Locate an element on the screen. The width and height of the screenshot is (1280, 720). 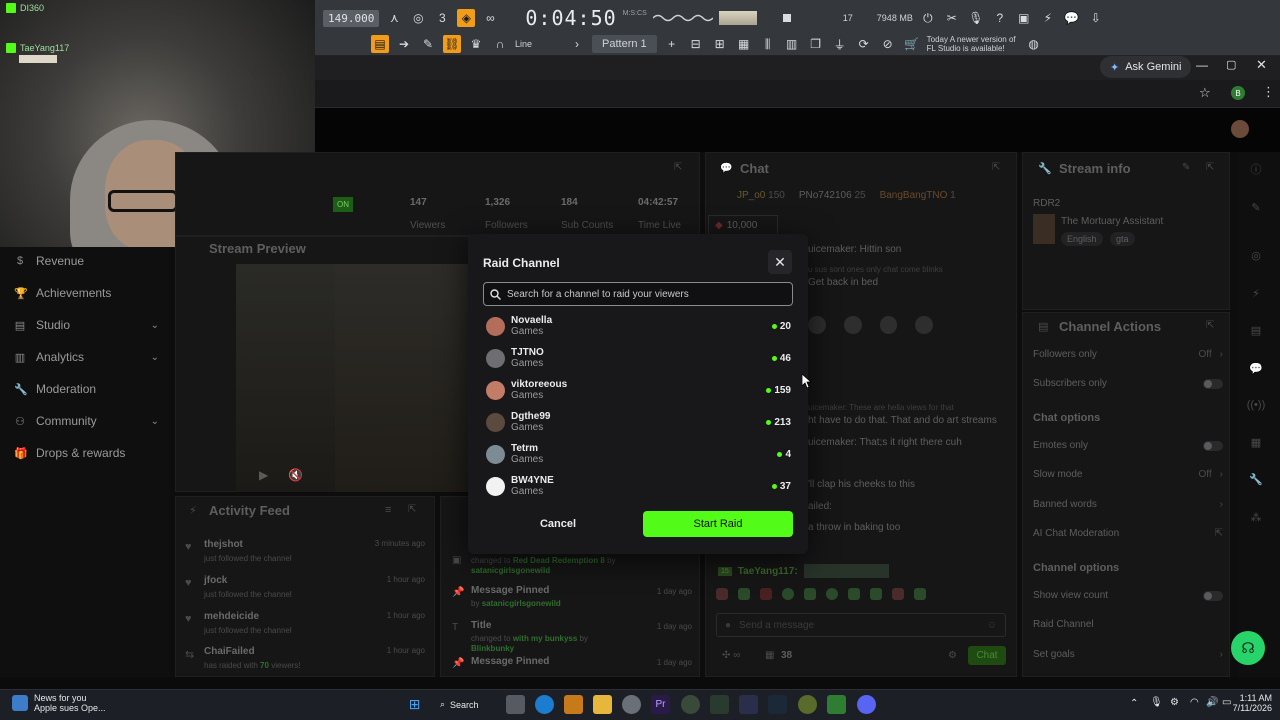
browser-icon: ▥ is located at coordinates (792, 44).